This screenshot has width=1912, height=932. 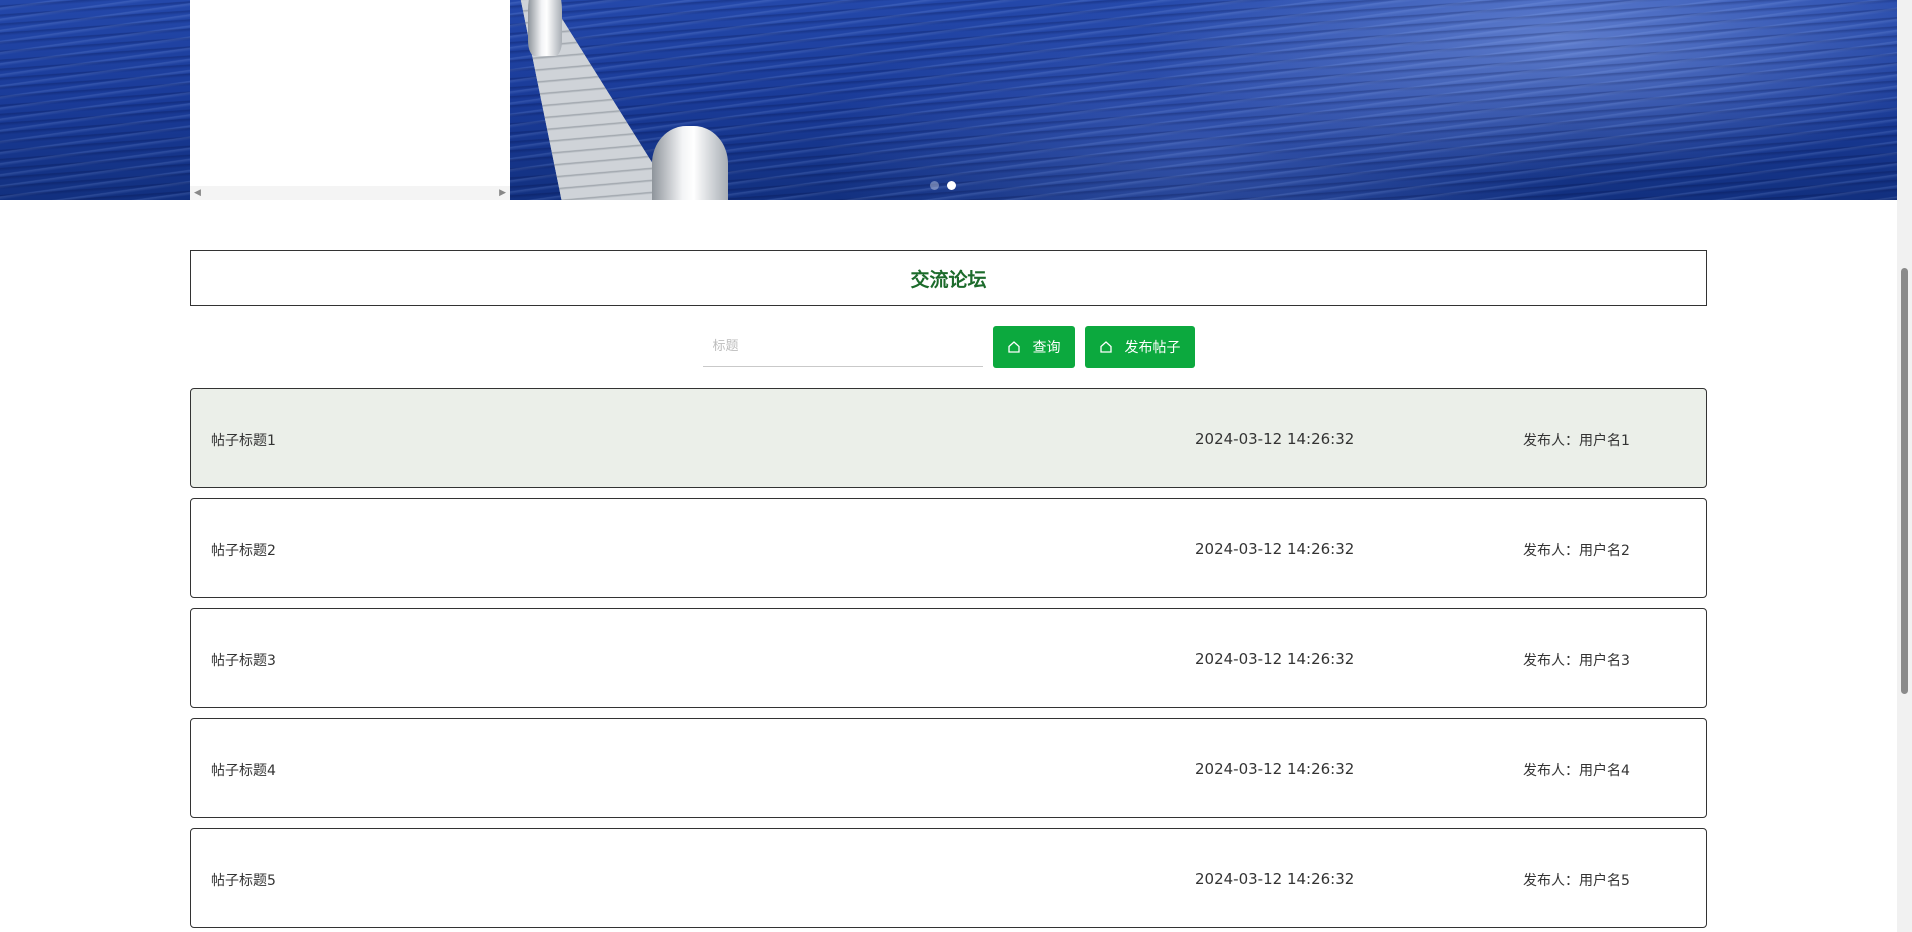 I want to click on post-author: 发布人：用户名1, so click(x=1576, y=441).